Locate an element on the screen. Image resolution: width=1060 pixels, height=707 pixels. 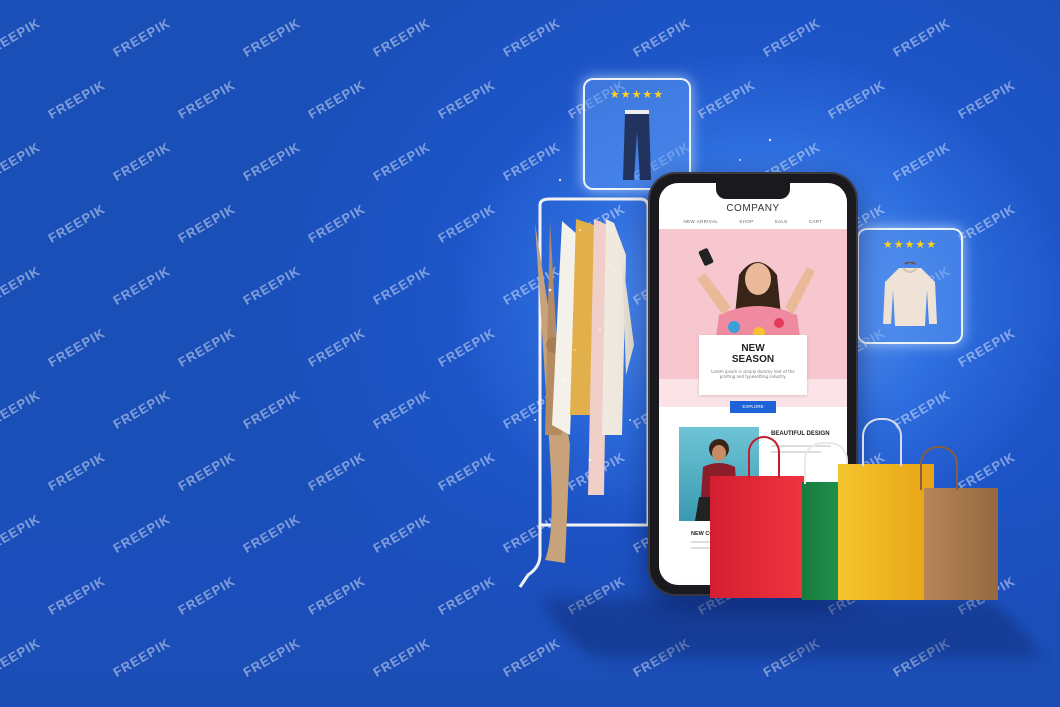
nav-sale: SALE is located at coordinates (781, 221).